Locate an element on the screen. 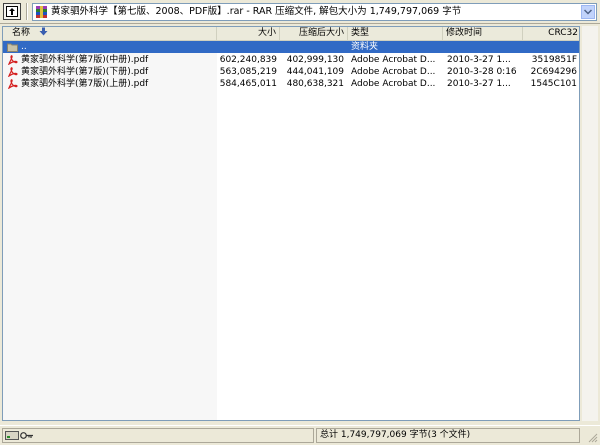 Image resolution: width=600 pixels, height=445 pixels. header-modified: 修改时间 is located at coordinates (483, 33).